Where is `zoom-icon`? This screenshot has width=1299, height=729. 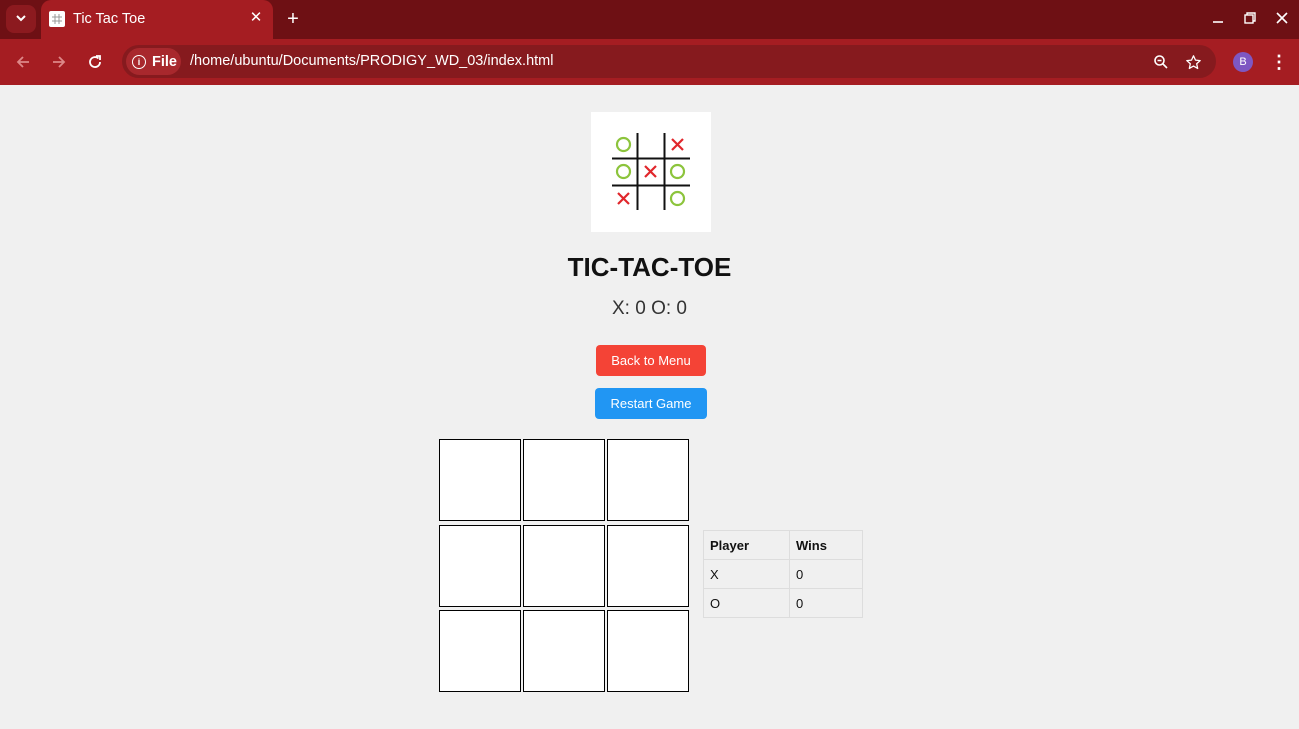
zoom-icon is located at coordinates (1161, 62).